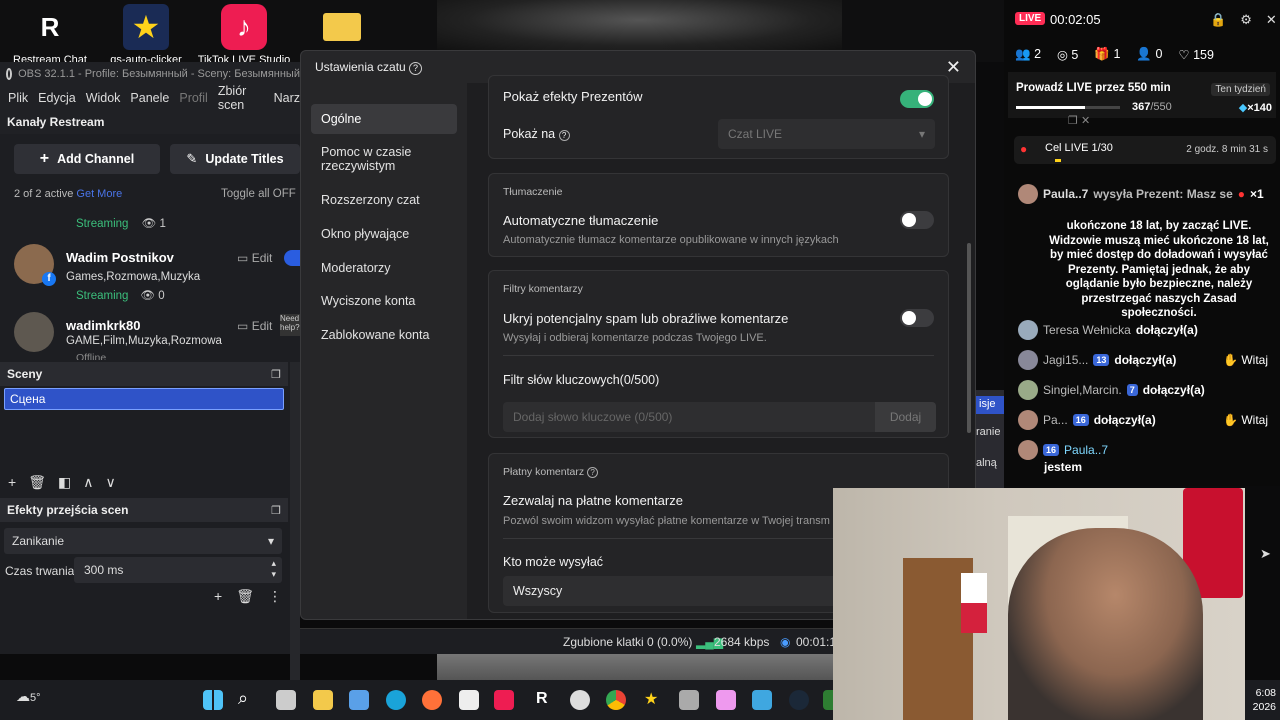  I want to click on windows-start-icon, so click(213, 700).